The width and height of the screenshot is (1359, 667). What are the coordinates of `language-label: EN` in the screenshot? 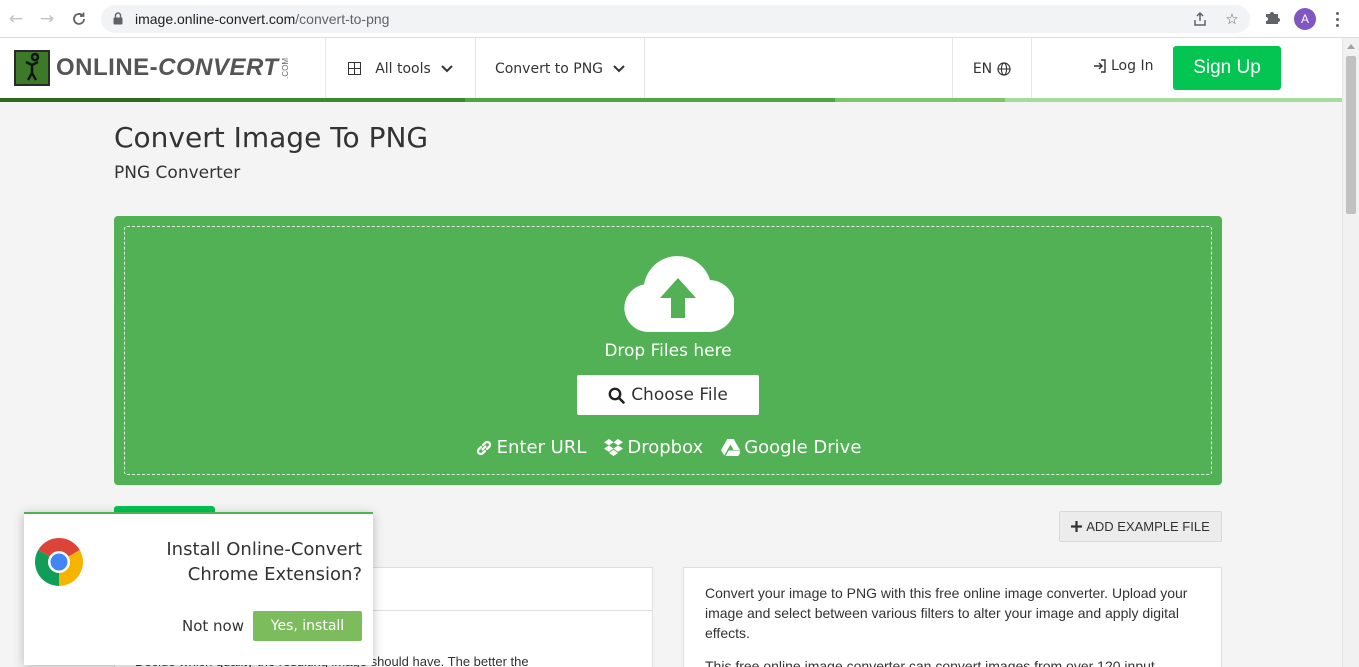 It's located at (982, 68).